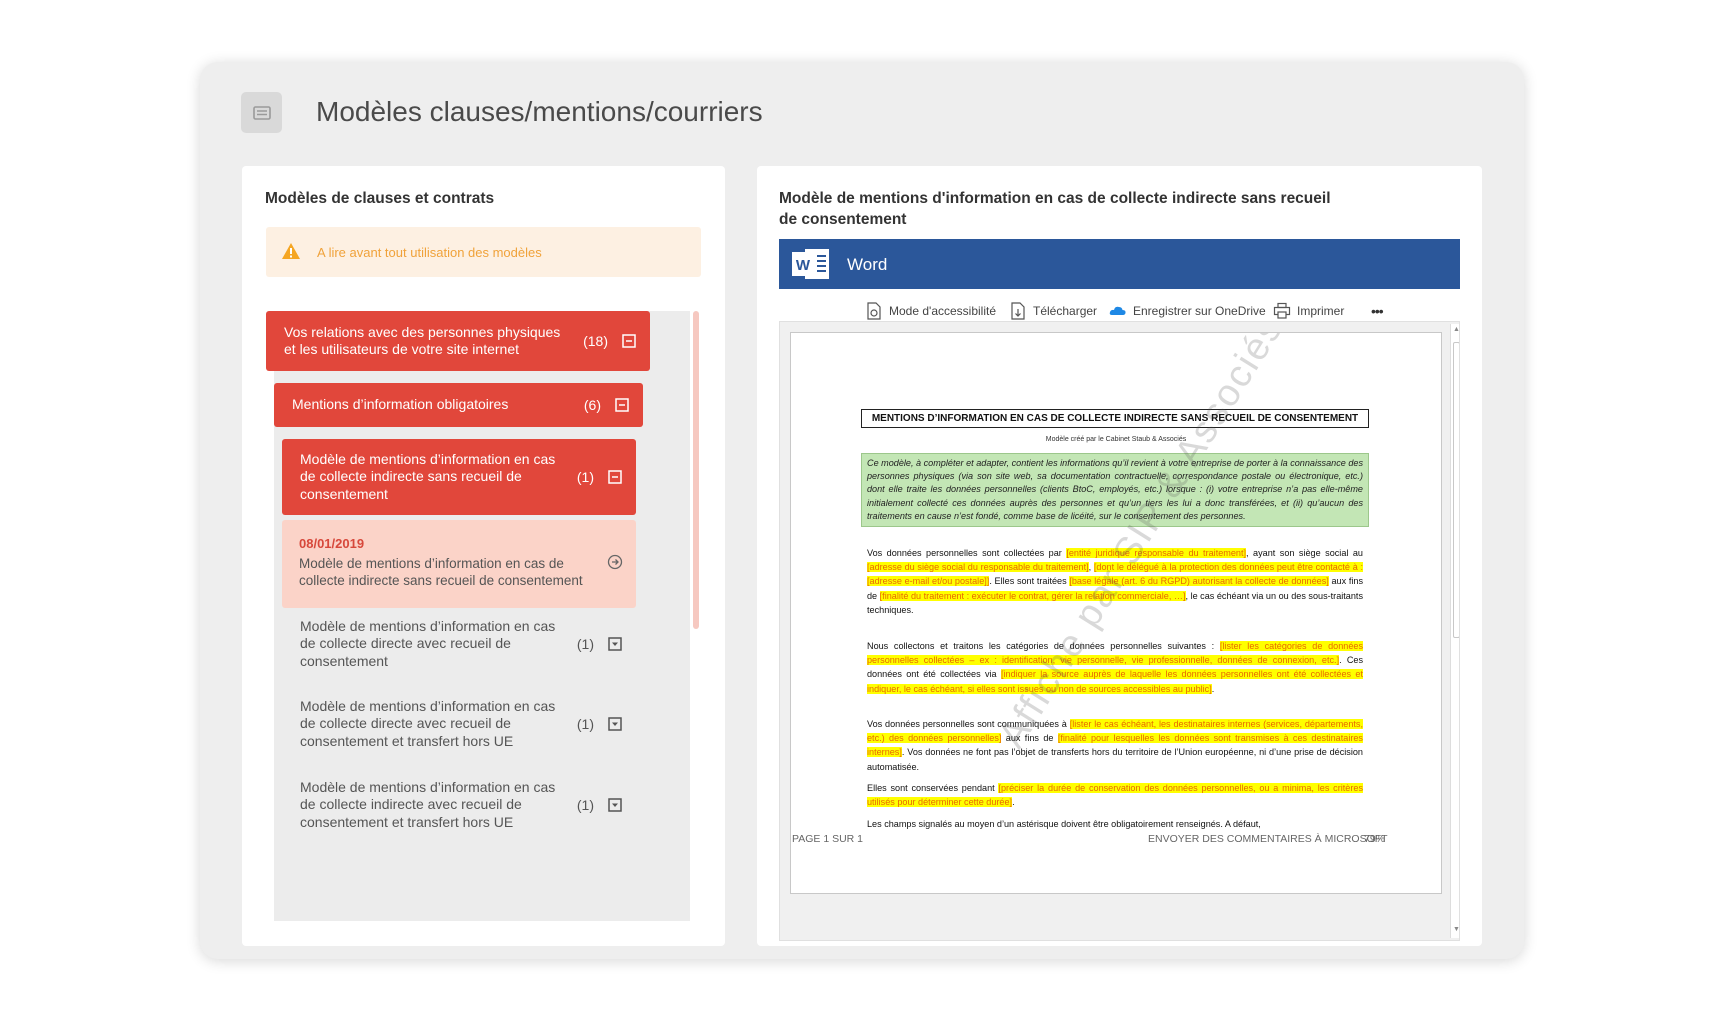 Image resolution: width=1724 pixels, height=1030 pixels. I want to click on page-title: Modèles clauses/mentions/courriers, so click(539, 111).